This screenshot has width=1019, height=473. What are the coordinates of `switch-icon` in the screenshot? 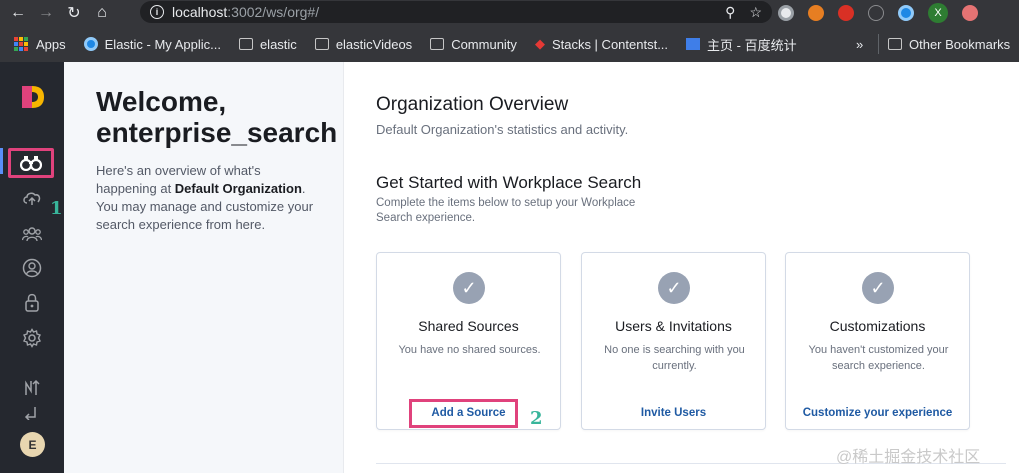 It's located at (32, 387).